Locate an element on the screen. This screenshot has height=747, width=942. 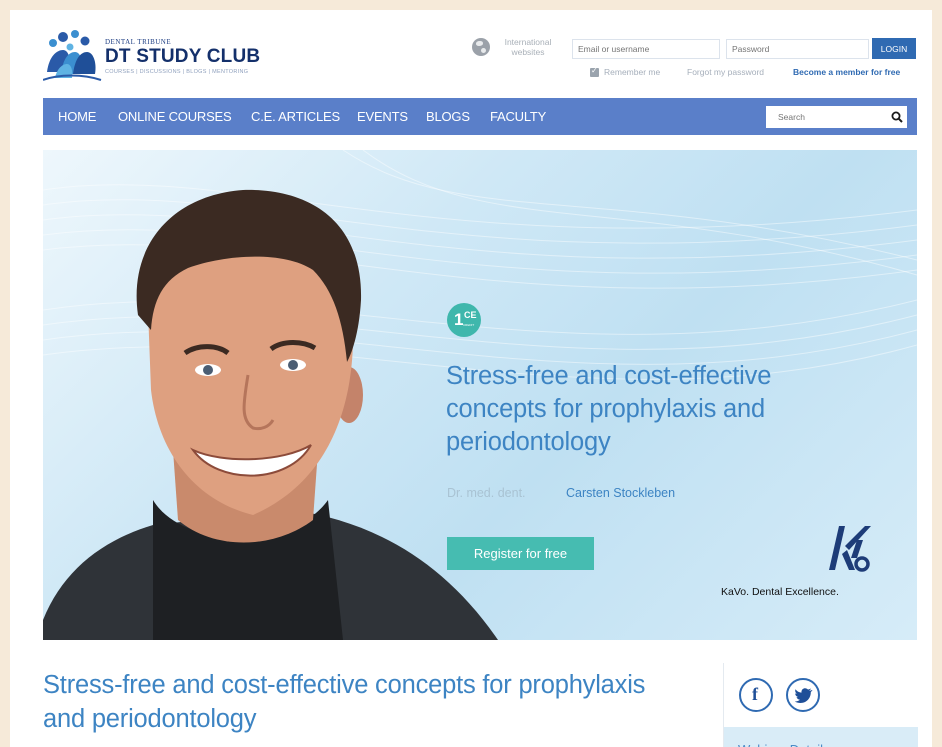
password-field is located at coordinates (797, 49).